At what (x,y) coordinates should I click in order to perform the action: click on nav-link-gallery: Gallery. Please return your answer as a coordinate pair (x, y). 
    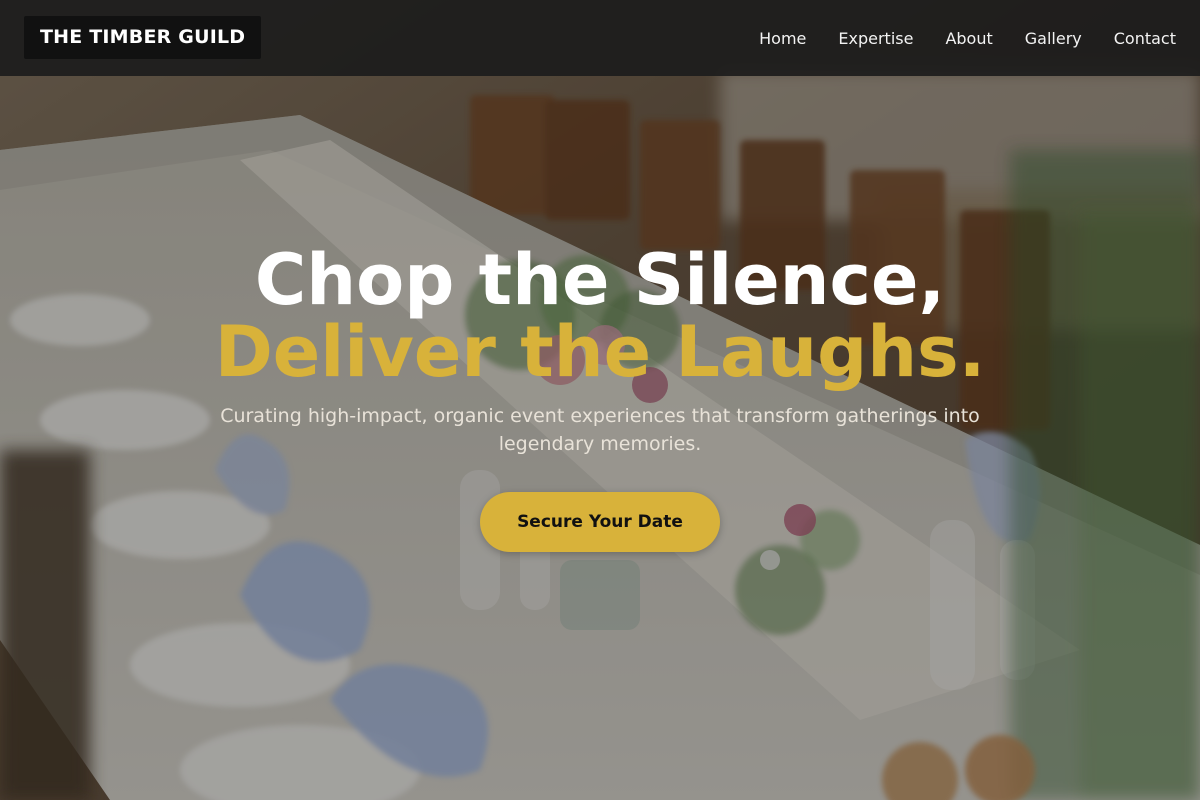
    Looking at the image, I should click on (1053, 38).